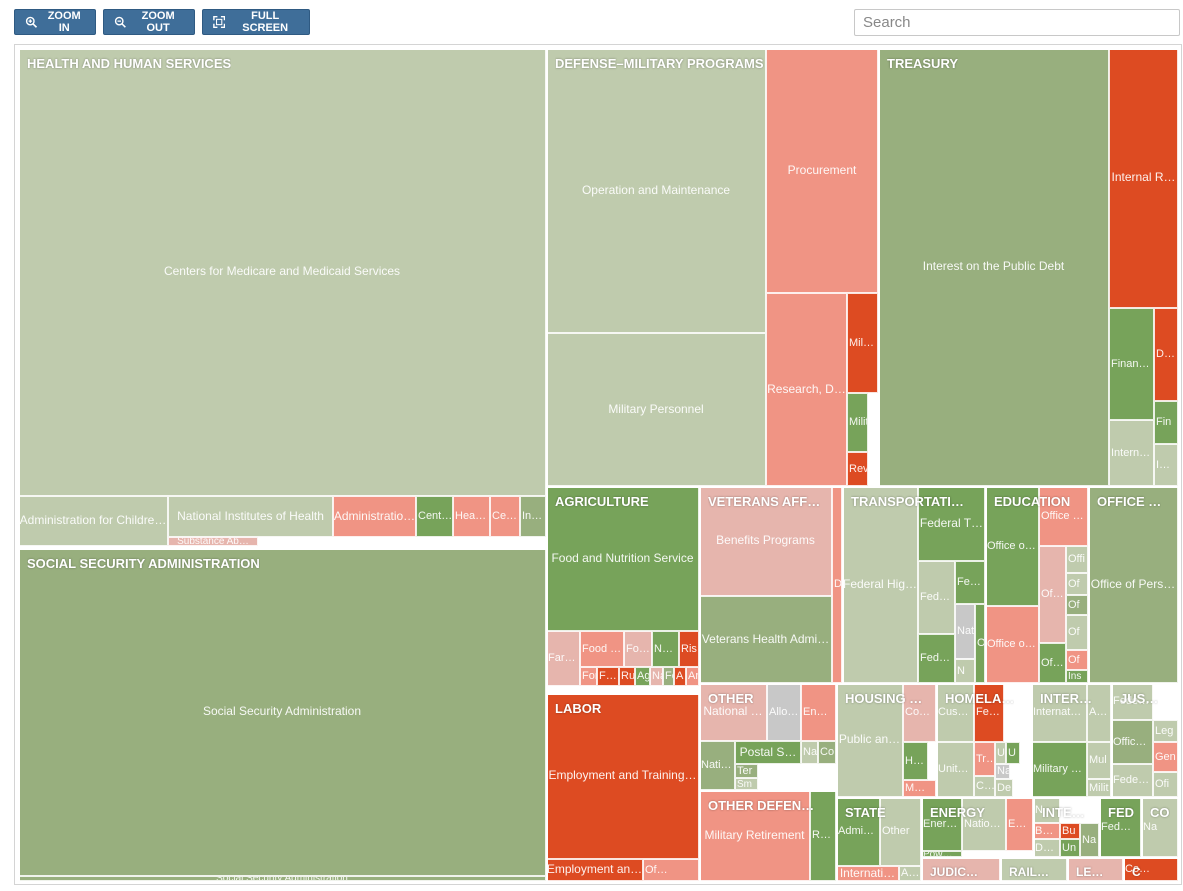 The width and height of the screenshot is (1183, 891). I want to click on treemap-cell-national-institutes-of-health: National Institutes of Health, so click(250, 516).